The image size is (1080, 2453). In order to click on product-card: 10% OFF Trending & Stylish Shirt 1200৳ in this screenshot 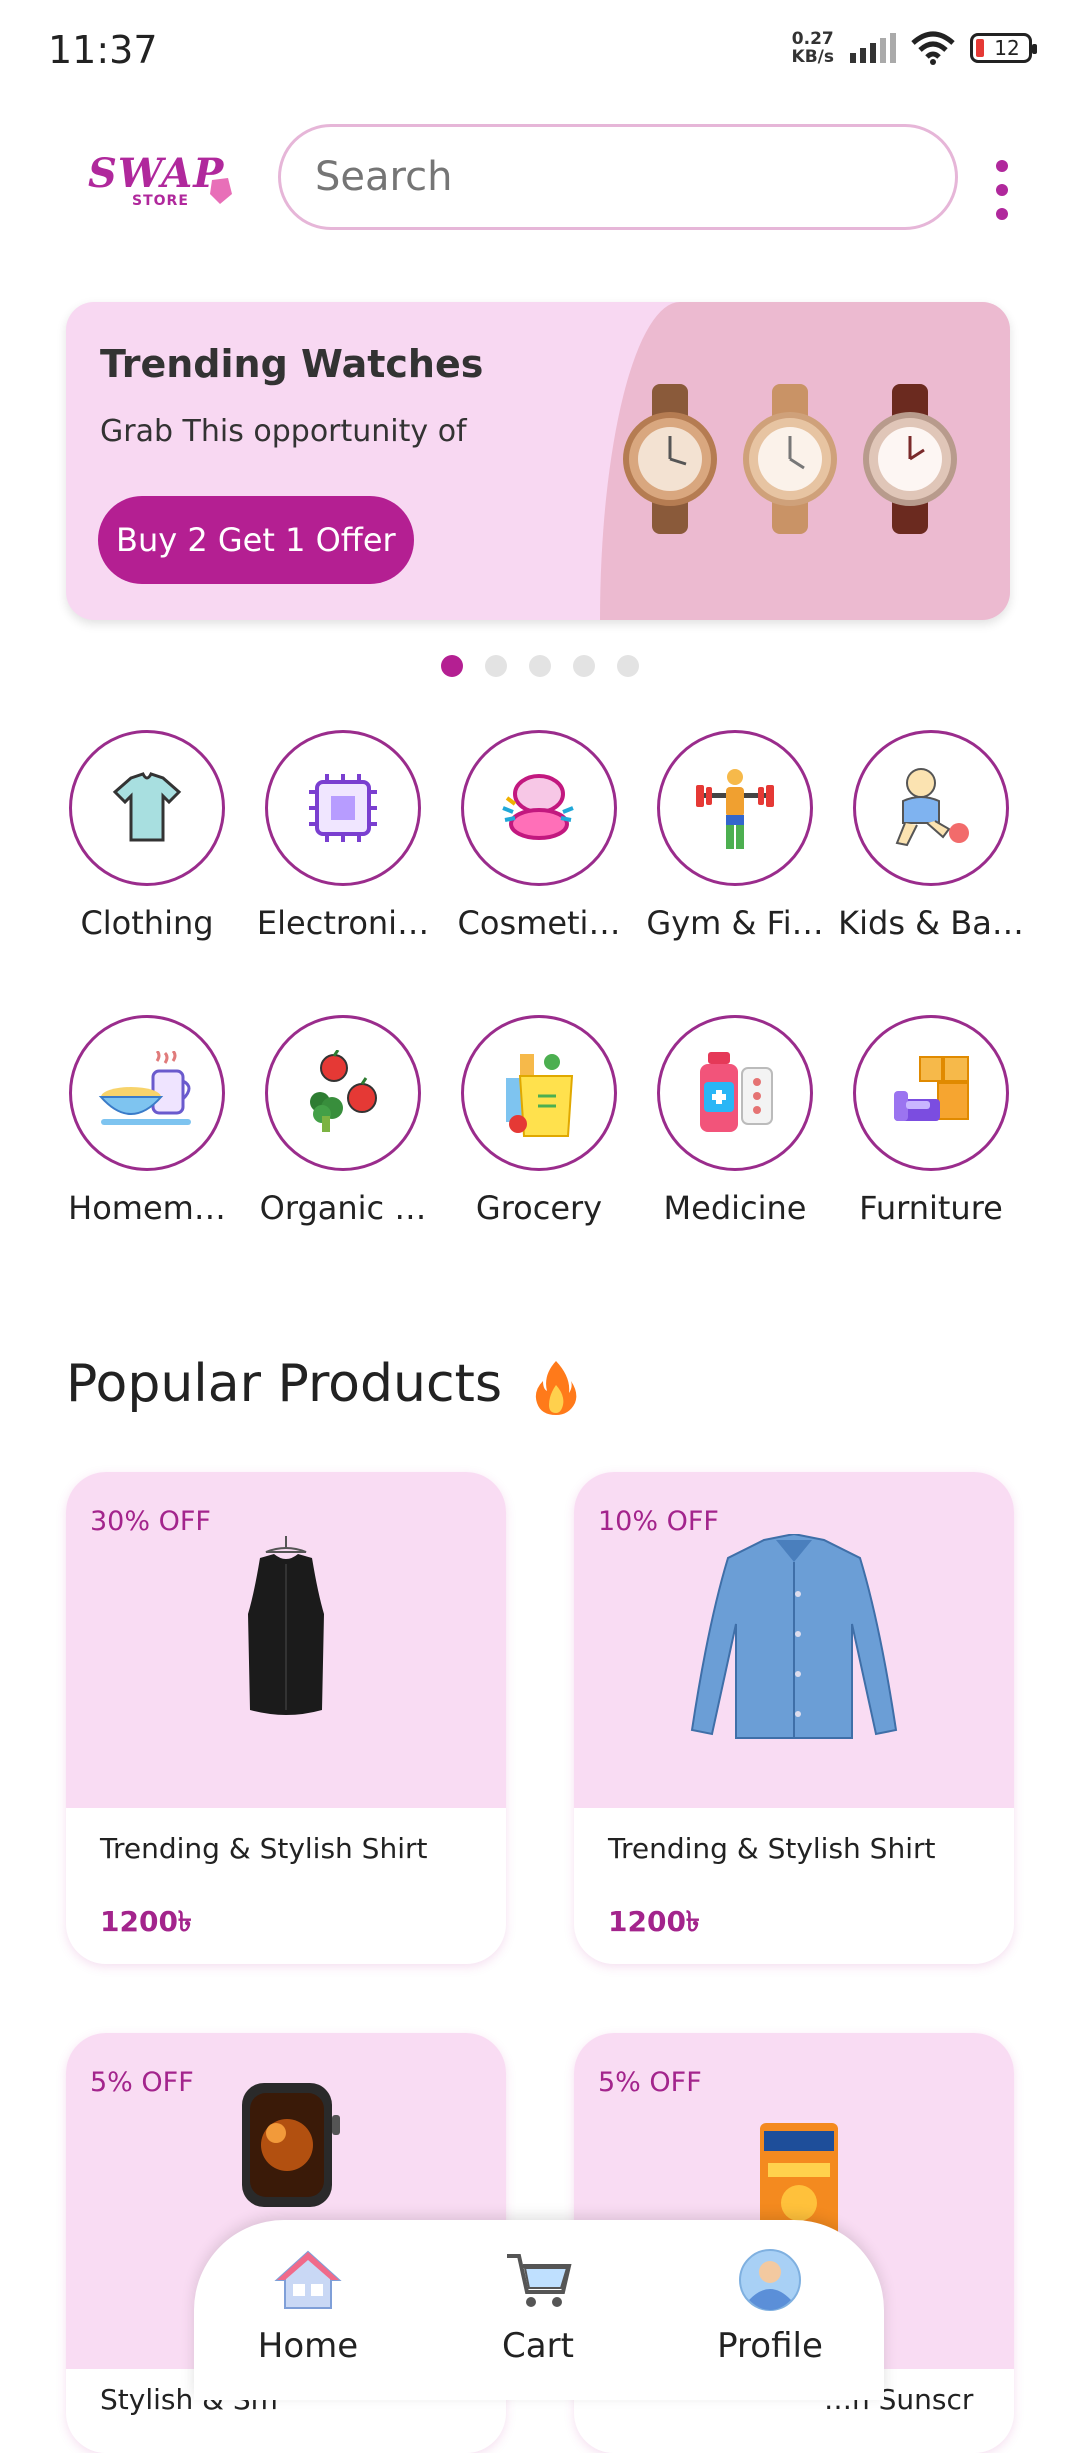, I will do `click(794, 1718)`.